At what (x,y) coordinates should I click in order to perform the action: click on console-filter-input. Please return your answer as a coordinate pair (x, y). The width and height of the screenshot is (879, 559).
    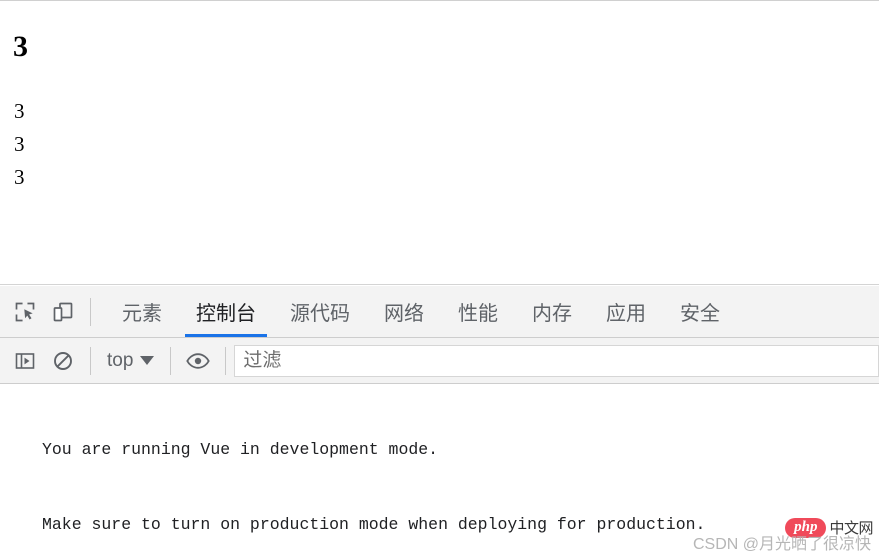
    Looking at the image, I should click on (556, 360).